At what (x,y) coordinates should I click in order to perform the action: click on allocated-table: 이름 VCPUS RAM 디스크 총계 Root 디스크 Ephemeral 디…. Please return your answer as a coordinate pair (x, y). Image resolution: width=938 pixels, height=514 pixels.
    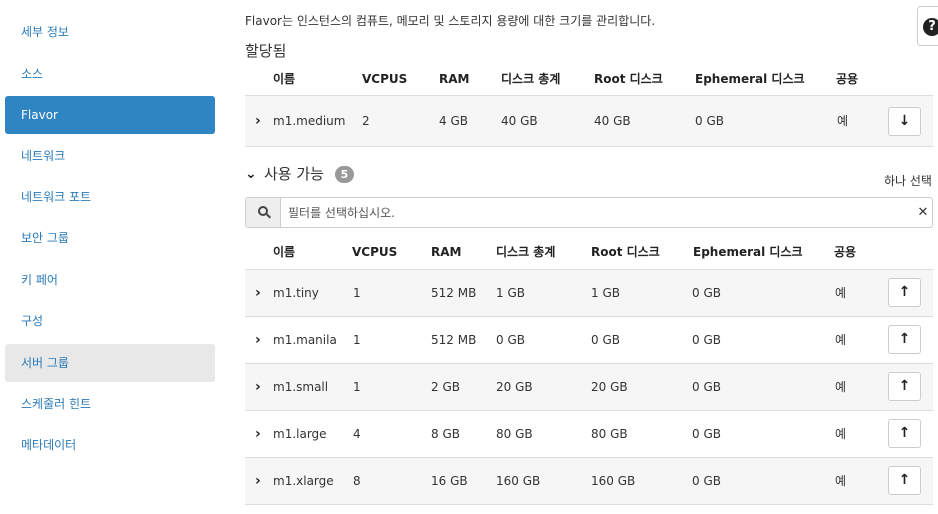
    Looking at the image, I should click on (589, 104).